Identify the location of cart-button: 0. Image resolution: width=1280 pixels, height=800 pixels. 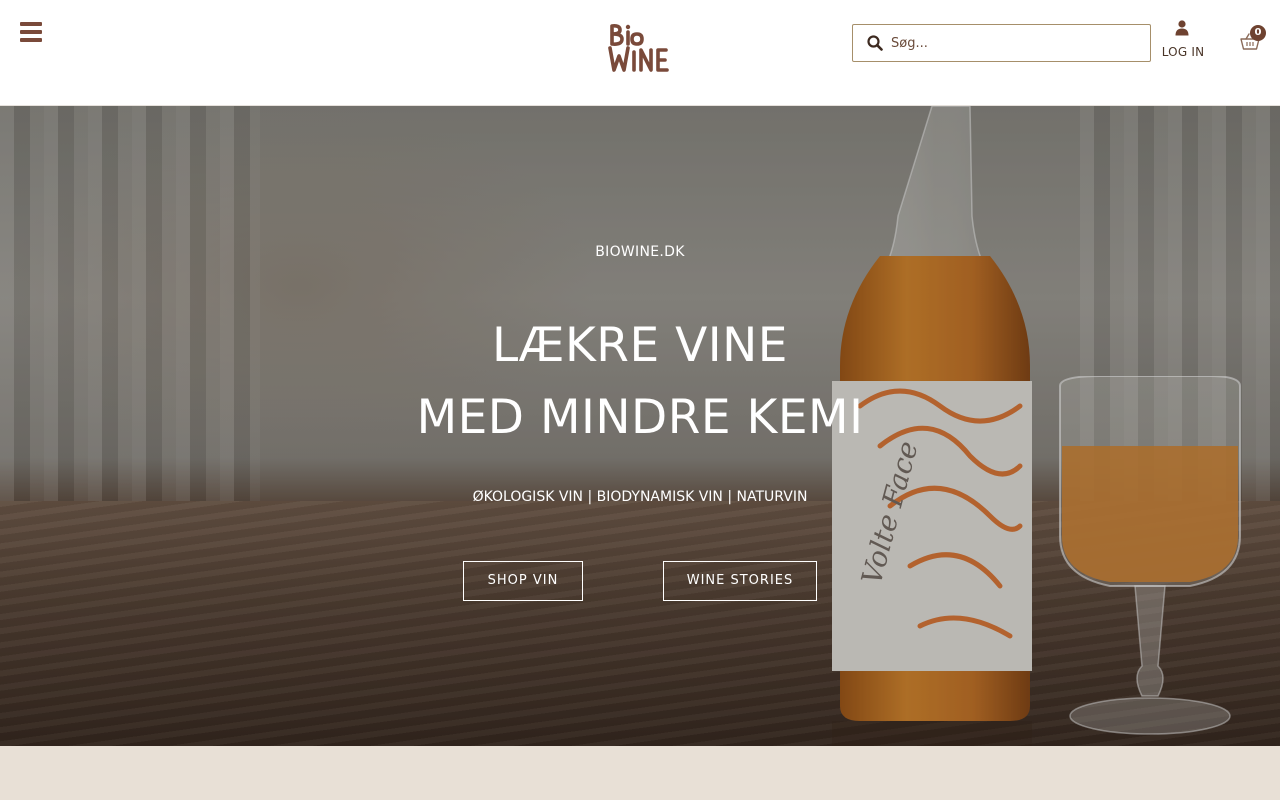
(1253, 40).